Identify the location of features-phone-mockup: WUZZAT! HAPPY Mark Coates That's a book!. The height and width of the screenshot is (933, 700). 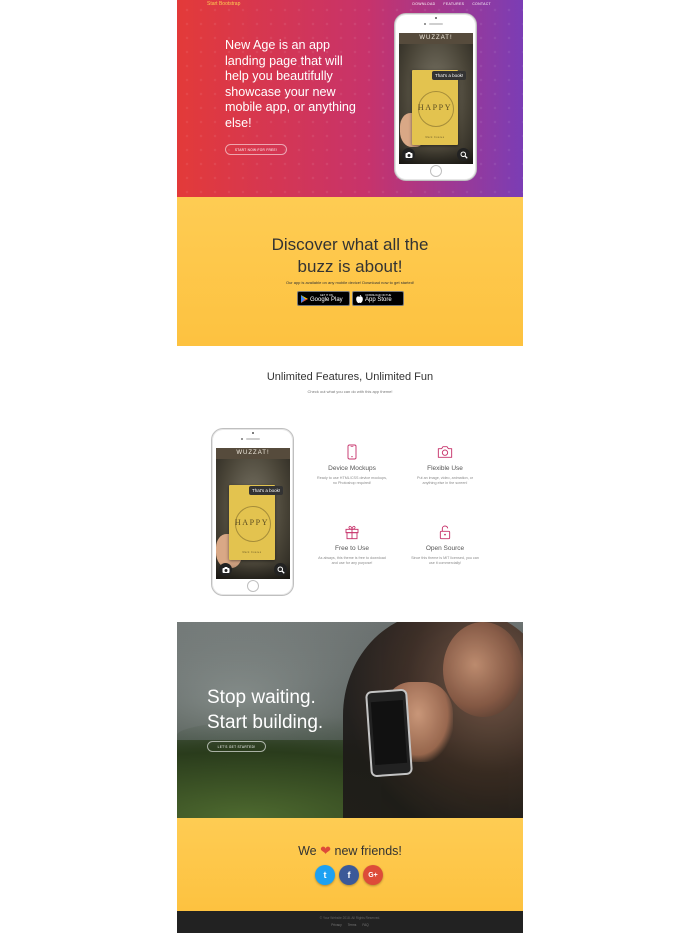
(252, 512).